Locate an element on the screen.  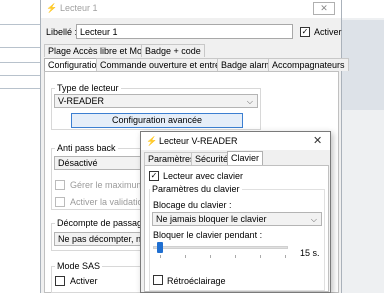
mode-sas-title: Mode SAS is located at coordinates (79, 266).